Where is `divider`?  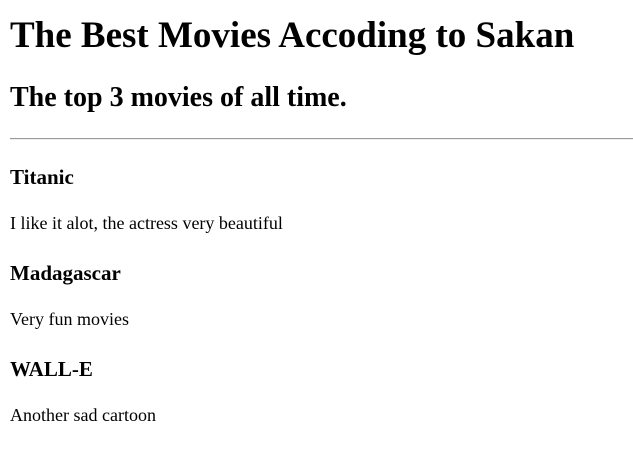
divider is located at coordinates (321, 139).